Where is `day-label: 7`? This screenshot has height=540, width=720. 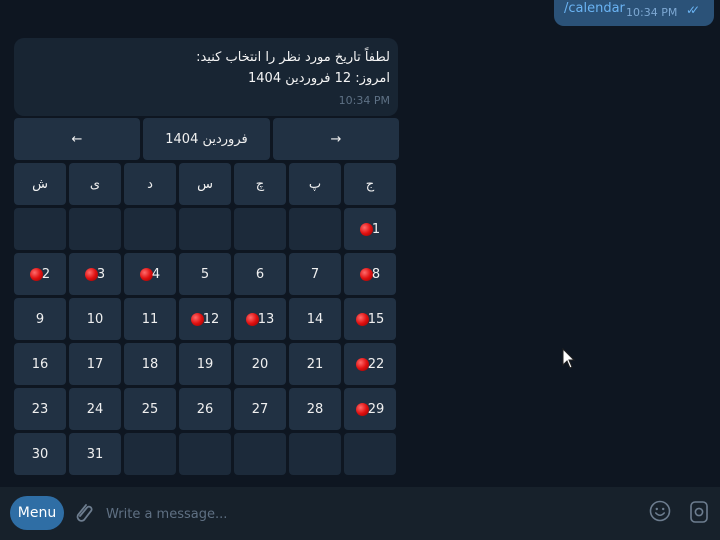
day-label: 7 is located at coordinates (315, 274).